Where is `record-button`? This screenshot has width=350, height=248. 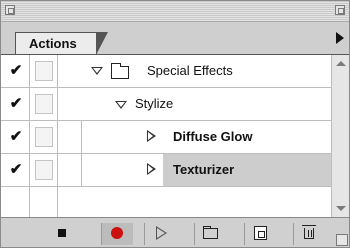 record-button is located at coordinates (117, 234).